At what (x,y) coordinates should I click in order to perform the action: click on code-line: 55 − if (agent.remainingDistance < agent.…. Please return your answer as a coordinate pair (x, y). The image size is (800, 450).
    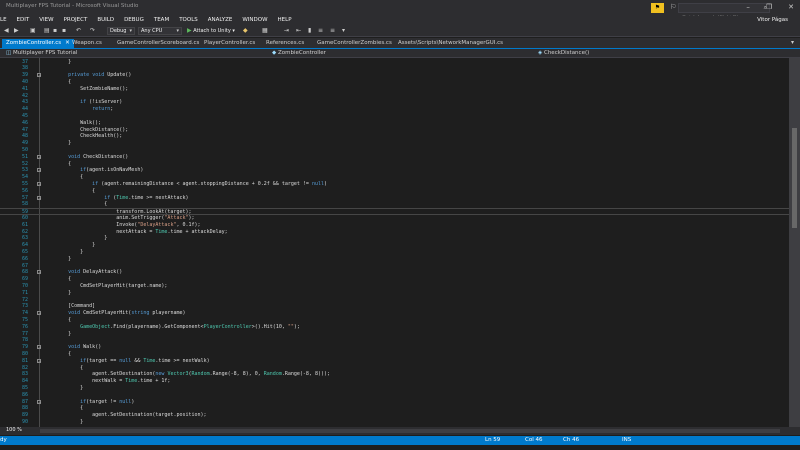
    Looking at the image, I should click on (400, 184).